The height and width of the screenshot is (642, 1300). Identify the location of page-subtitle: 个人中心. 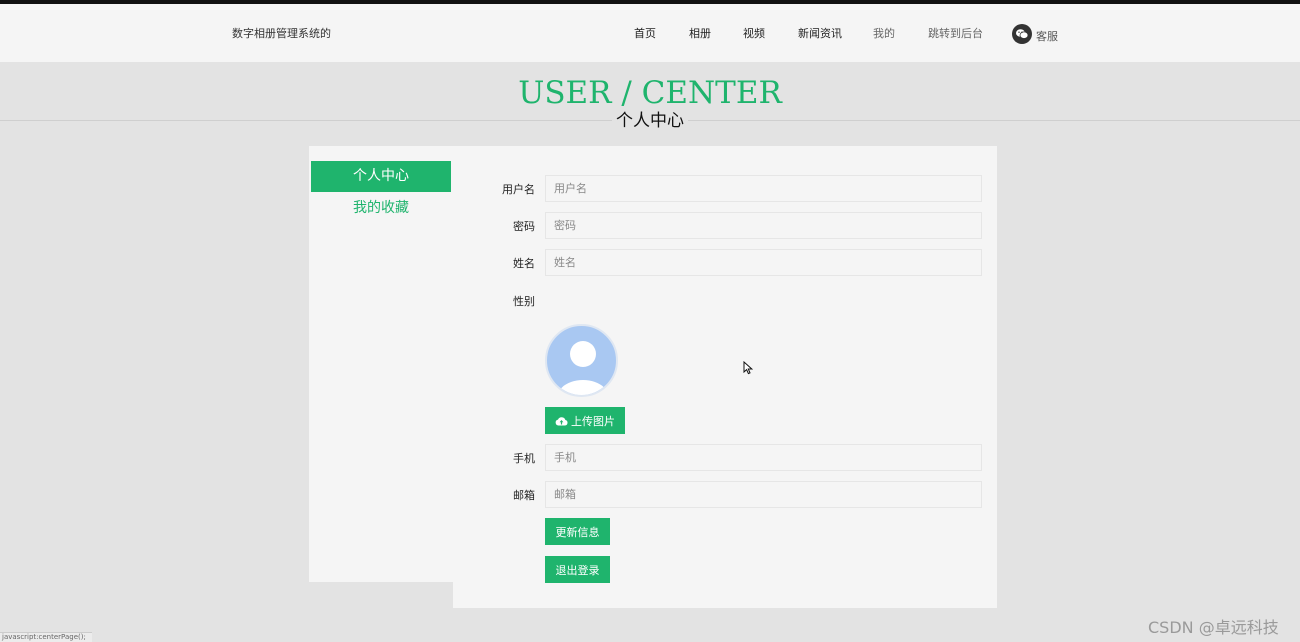
(650, 121).